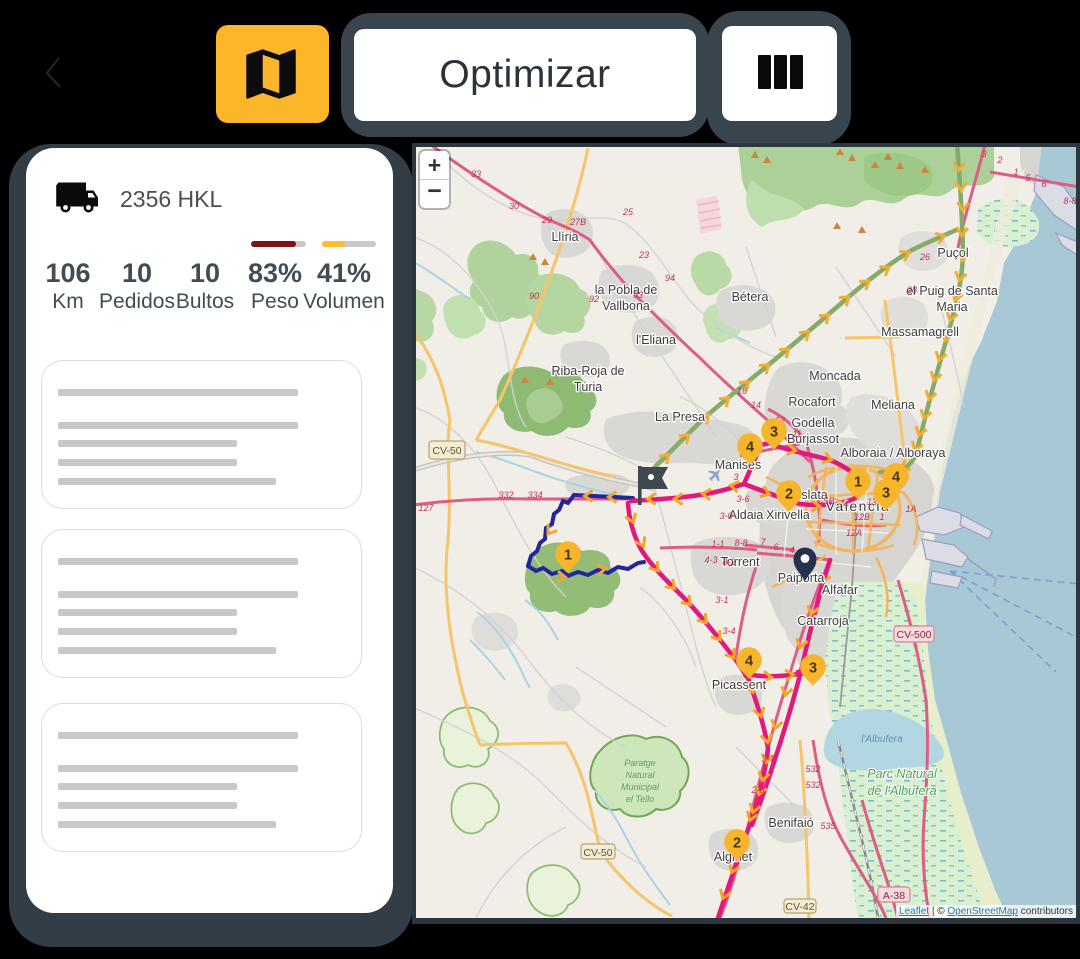  What do you see at coordinates (594, 299) in the screenshot?
I see `svg-text: 92` at bounding box center [594, 299].